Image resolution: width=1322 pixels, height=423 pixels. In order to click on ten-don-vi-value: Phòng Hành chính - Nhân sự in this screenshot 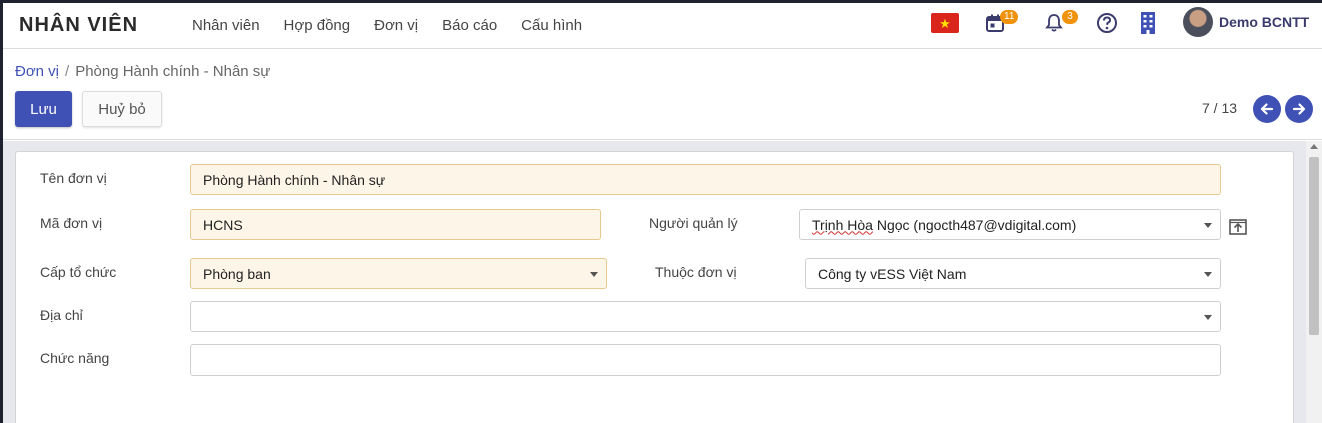, I will do `click(294, 179)`.